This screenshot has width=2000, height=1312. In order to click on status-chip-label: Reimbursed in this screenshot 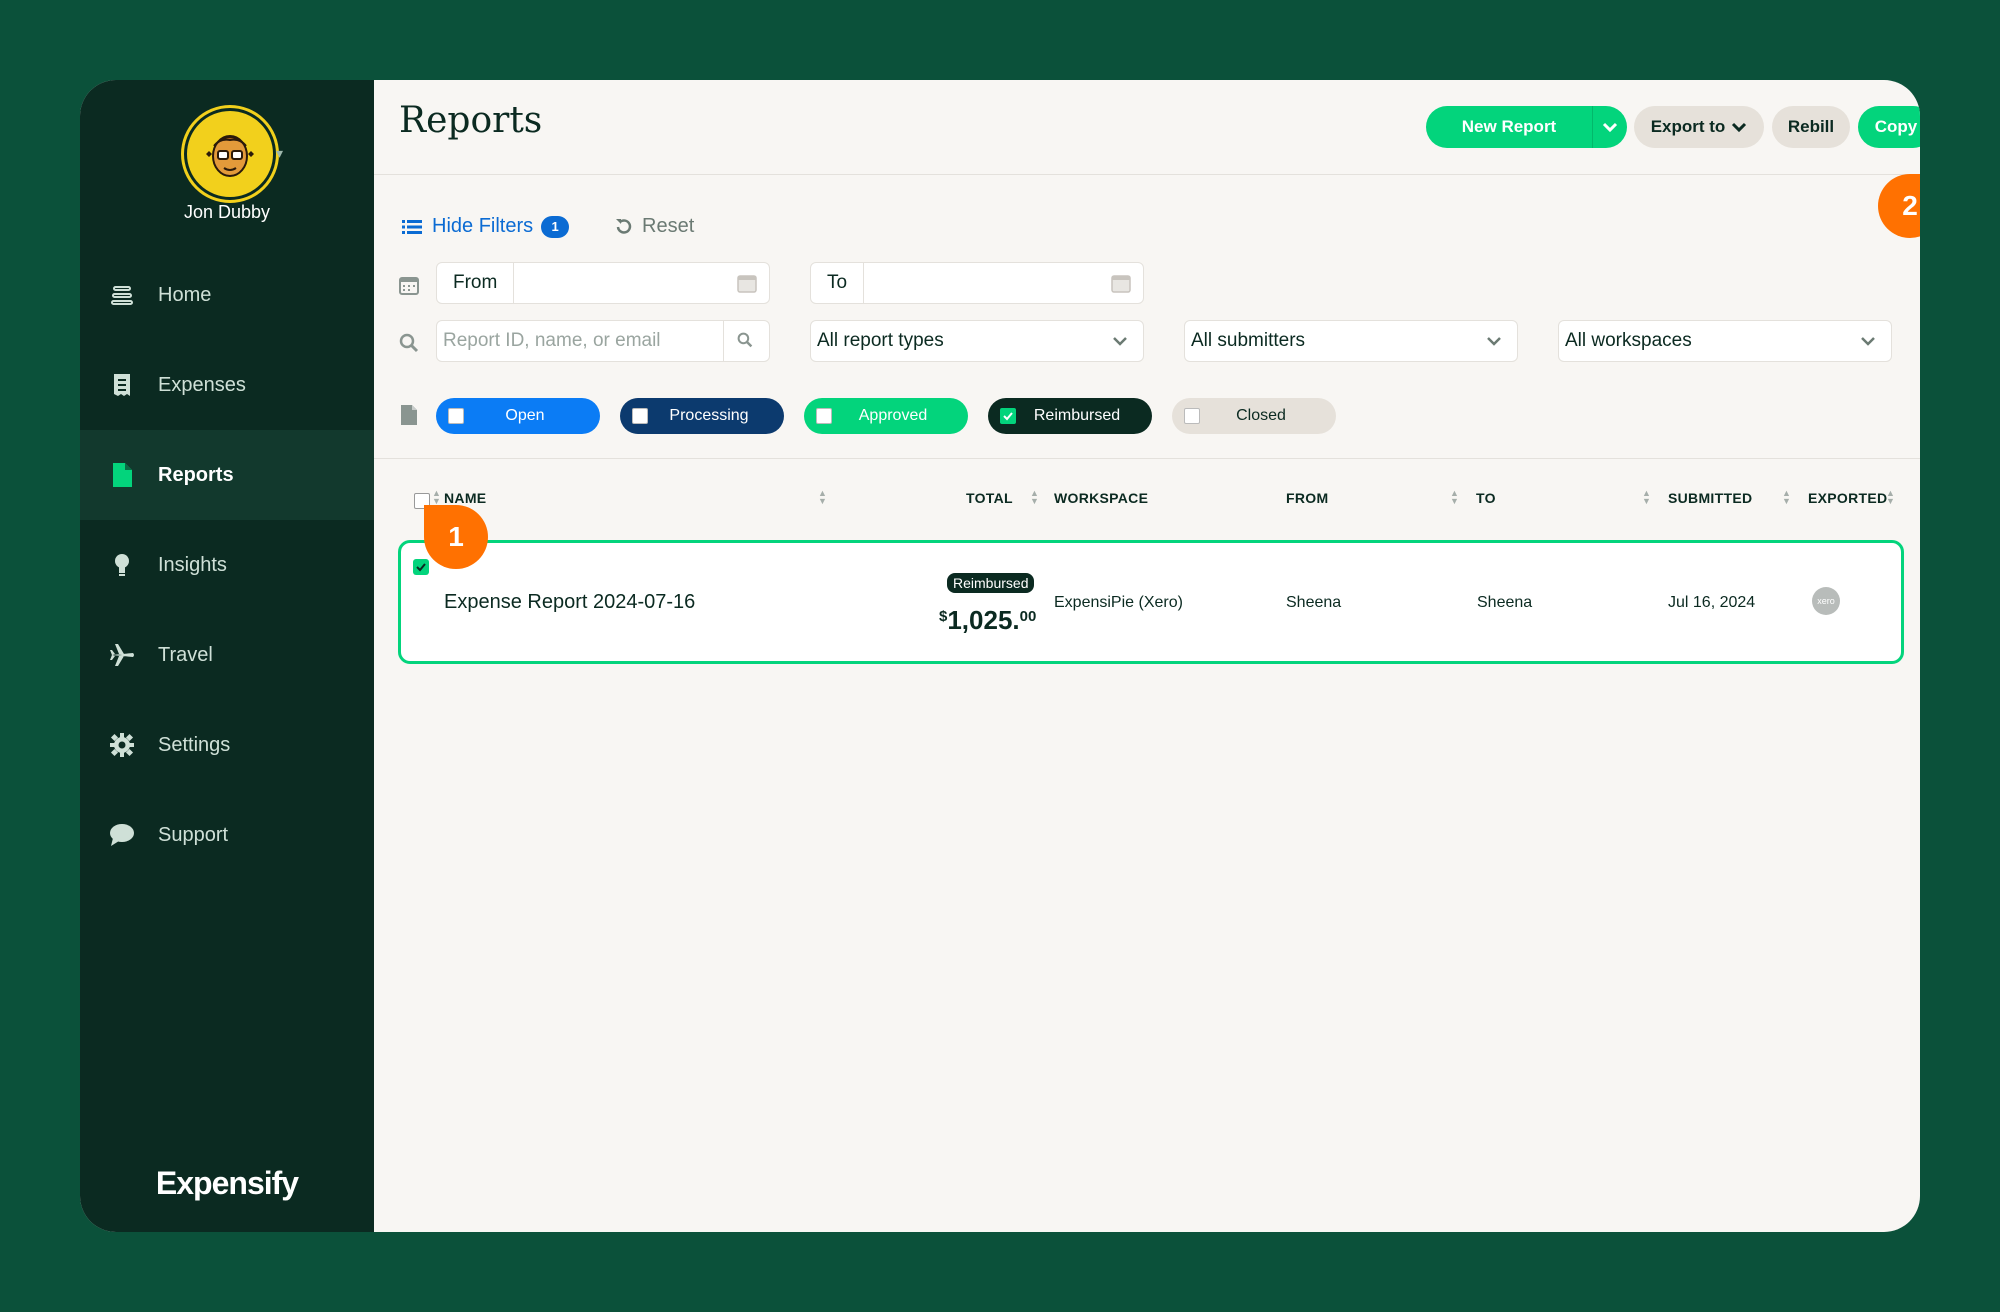, I will do `click(1077, 415)`.